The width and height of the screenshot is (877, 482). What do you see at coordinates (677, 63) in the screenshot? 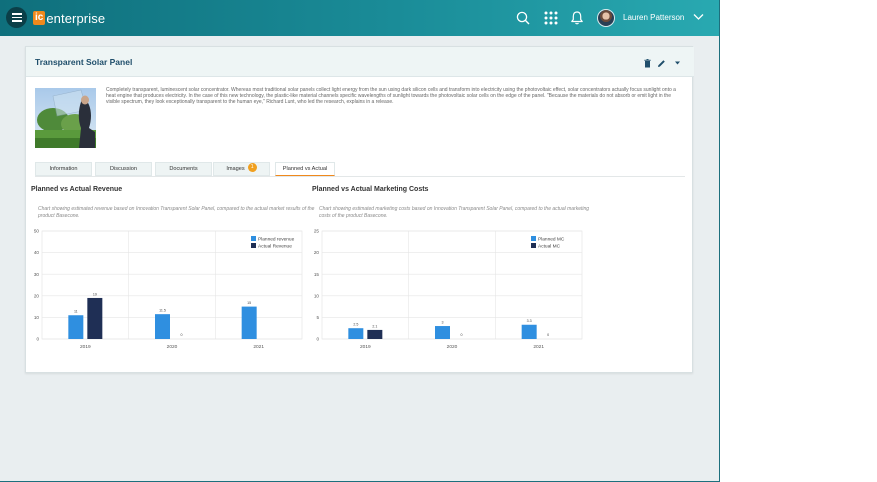
I see `caret-down-icon` at bounding box center [677, 63].